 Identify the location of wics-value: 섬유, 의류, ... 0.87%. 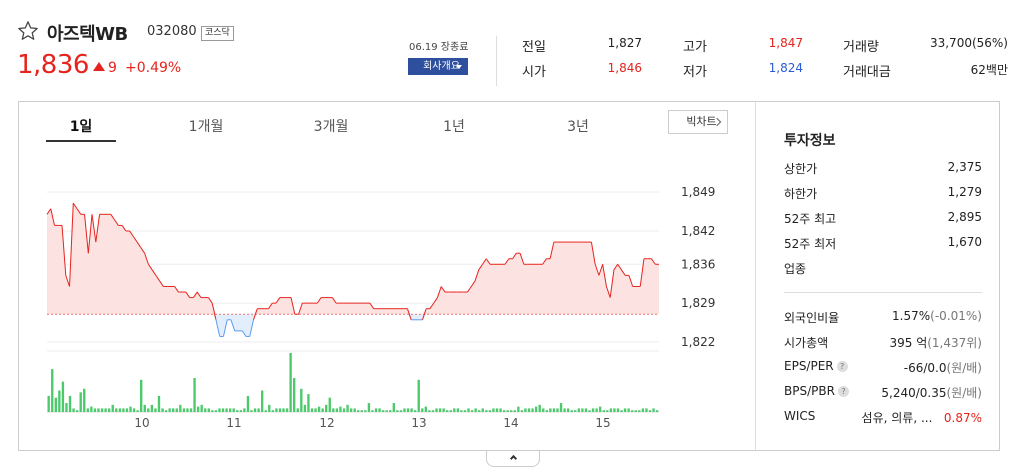
(922, 417).